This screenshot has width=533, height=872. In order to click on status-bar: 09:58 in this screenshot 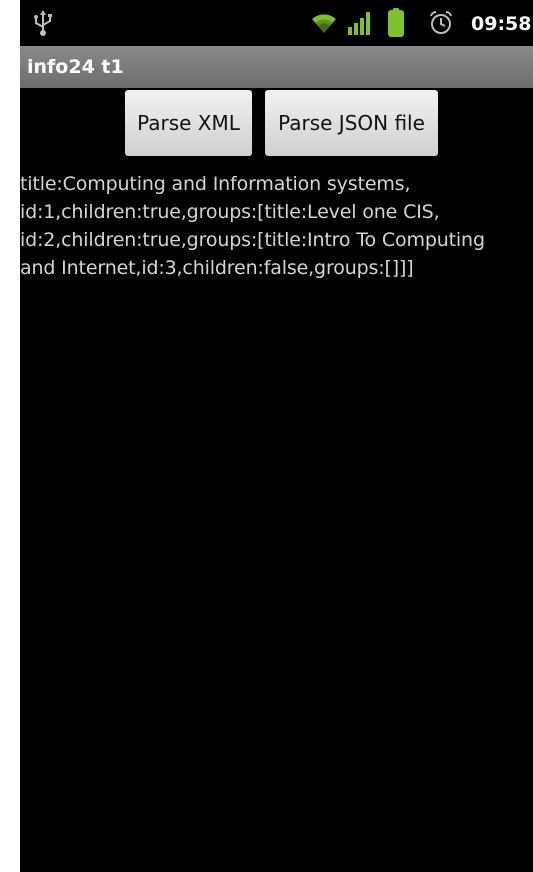, I will do `click(276, 23)`.